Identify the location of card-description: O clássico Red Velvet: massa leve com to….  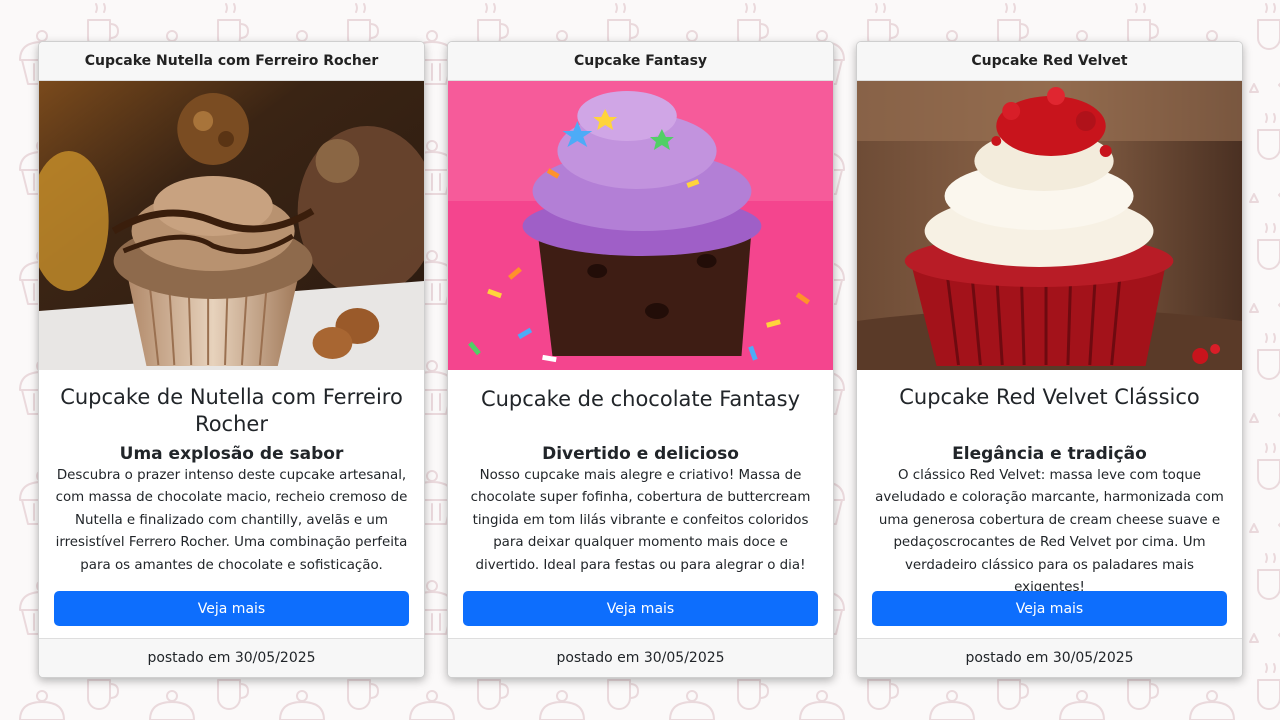
(1049, 532).